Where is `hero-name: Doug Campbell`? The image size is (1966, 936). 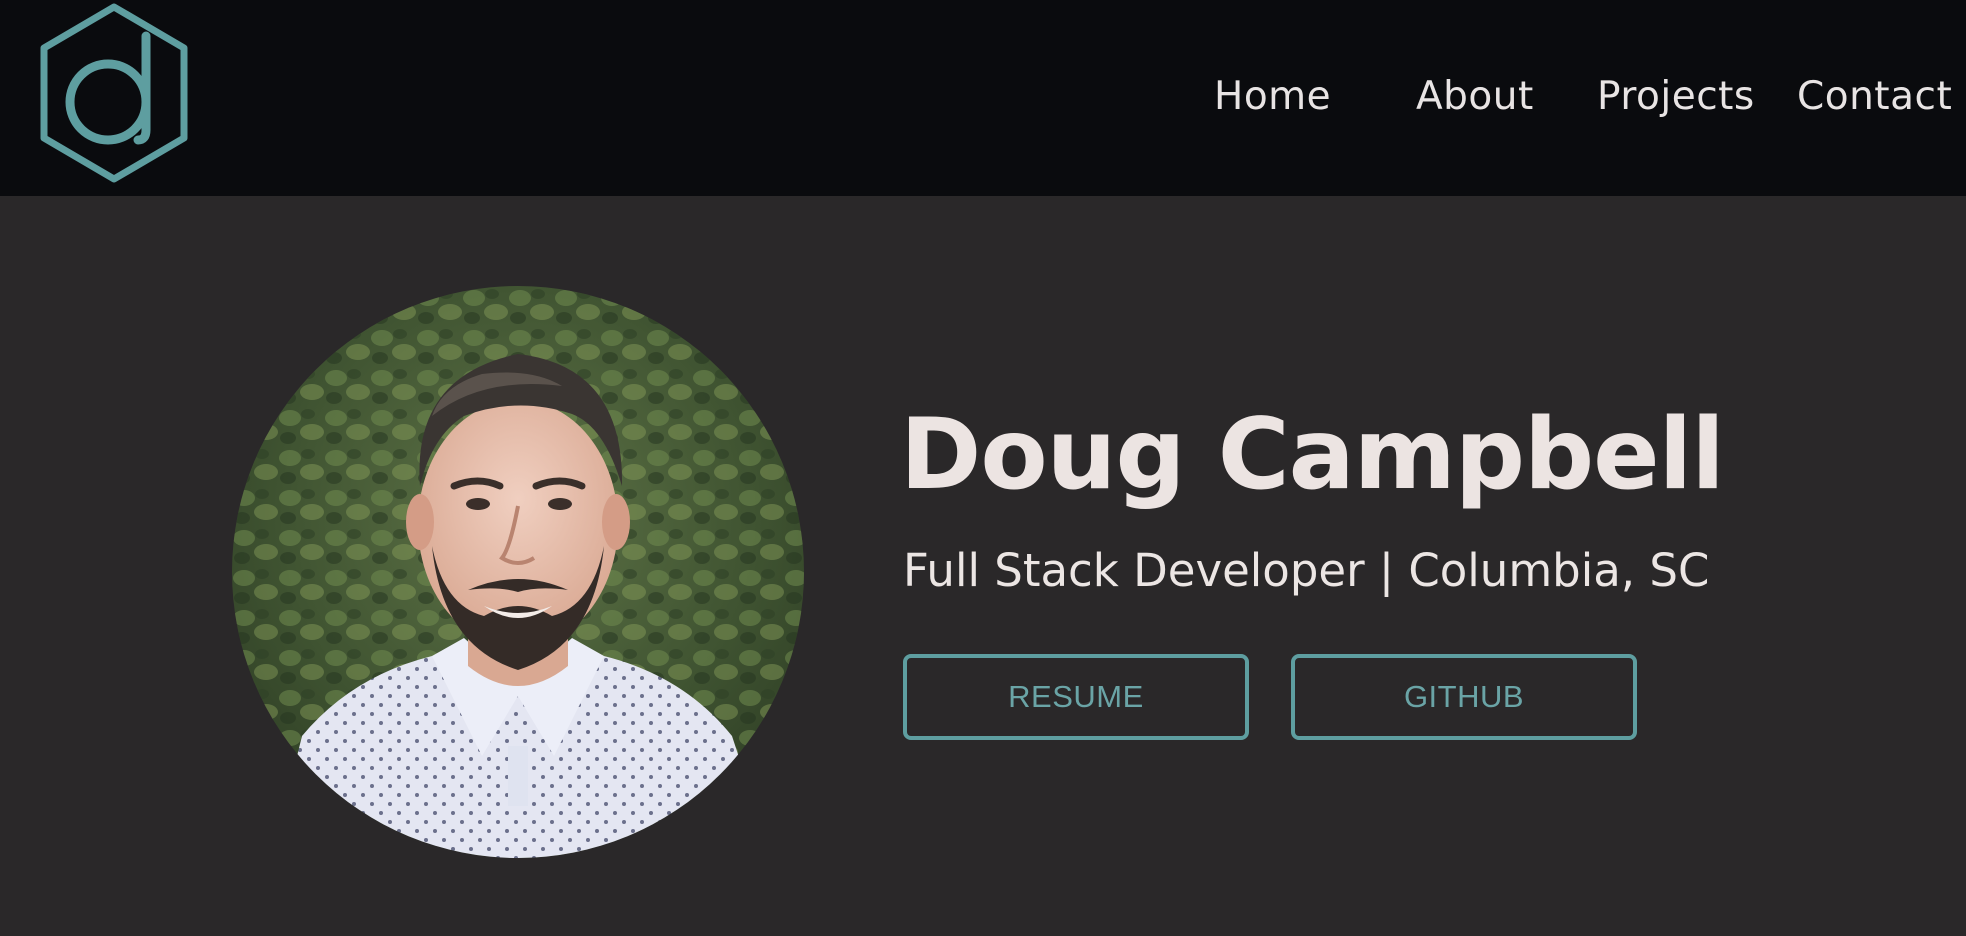 hero-name: Doug Campbell is located at coordinates (1312, 455).